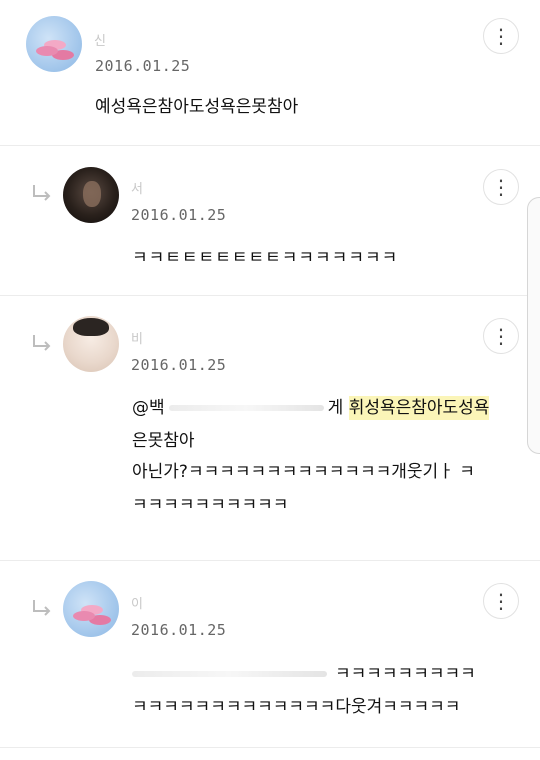 The height and width of the screenshot is (760, 540). What do you see at coordinates (137, 187) in the screenshot?
I see `comment-author: 서` at bounding box center [137, 187].